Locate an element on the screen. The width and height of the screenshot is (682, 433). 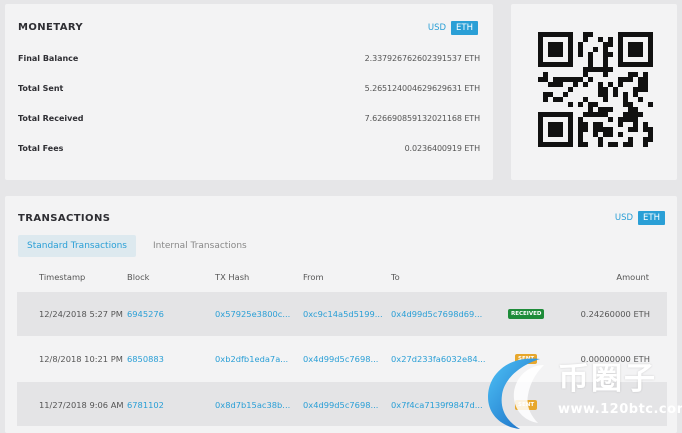
transactions-table-header: Timestamp Block TX Hash From To Amount is located at coordinates (341, 279).